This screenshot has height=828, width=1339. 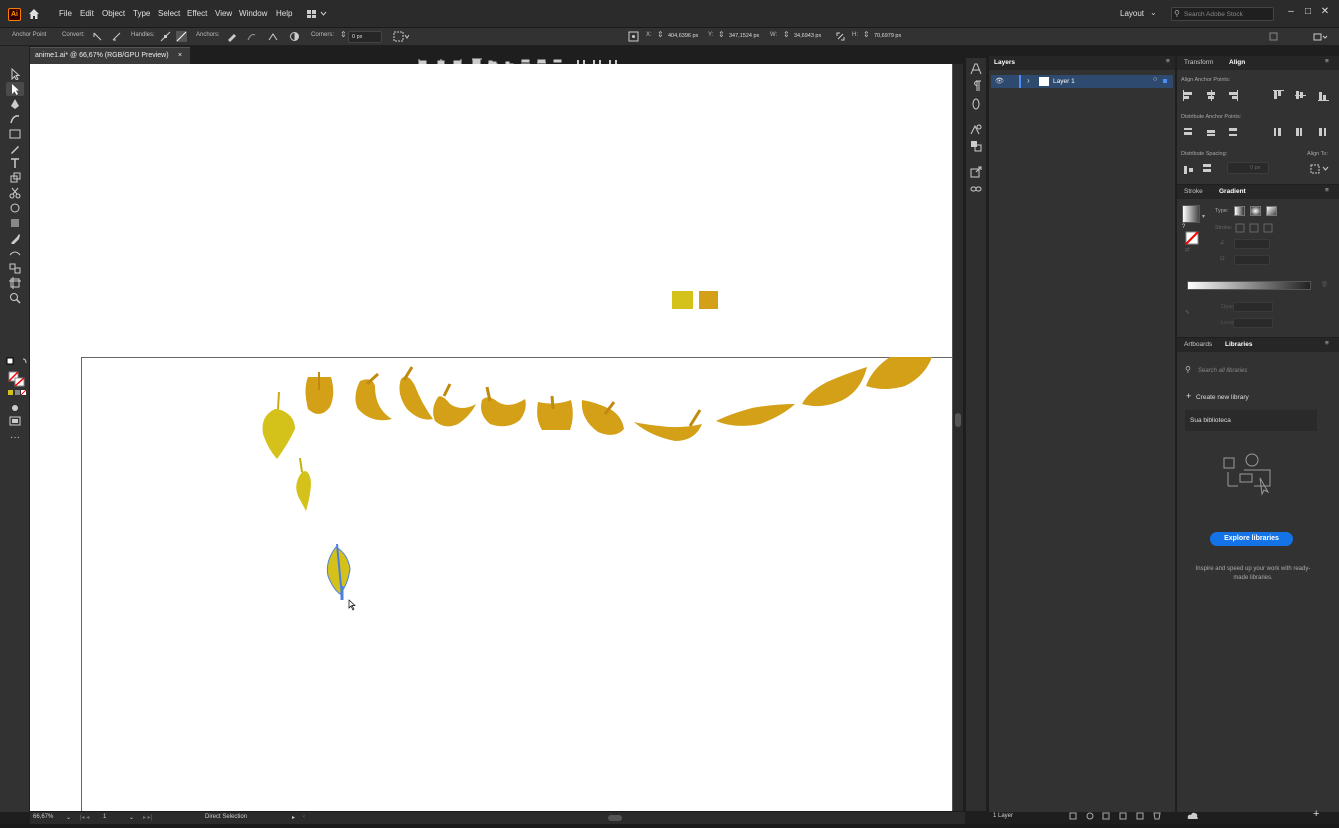 I want to click on tab-align: Align, so click(x=1237, y=62).